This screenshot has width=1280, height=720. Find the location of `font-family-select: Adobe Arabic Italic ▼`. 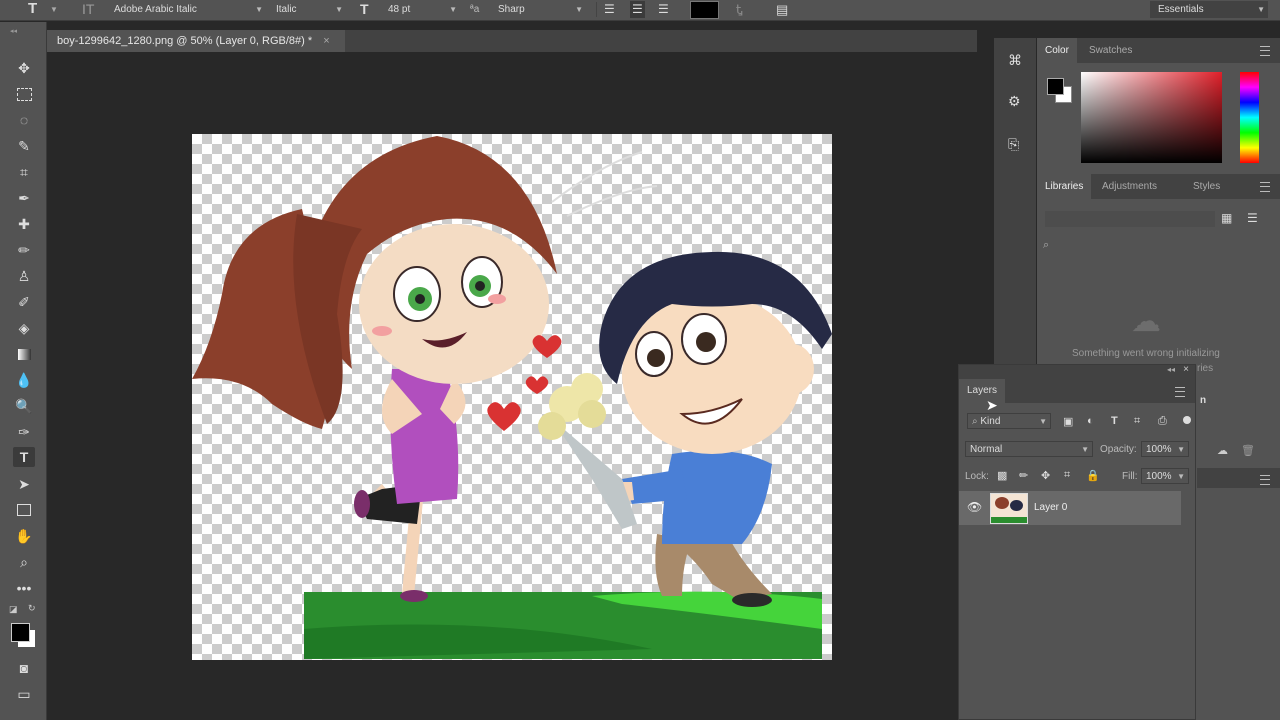

font-family-select: Adobe Arabic Italic ▼ is located at coordinates (190, 9).